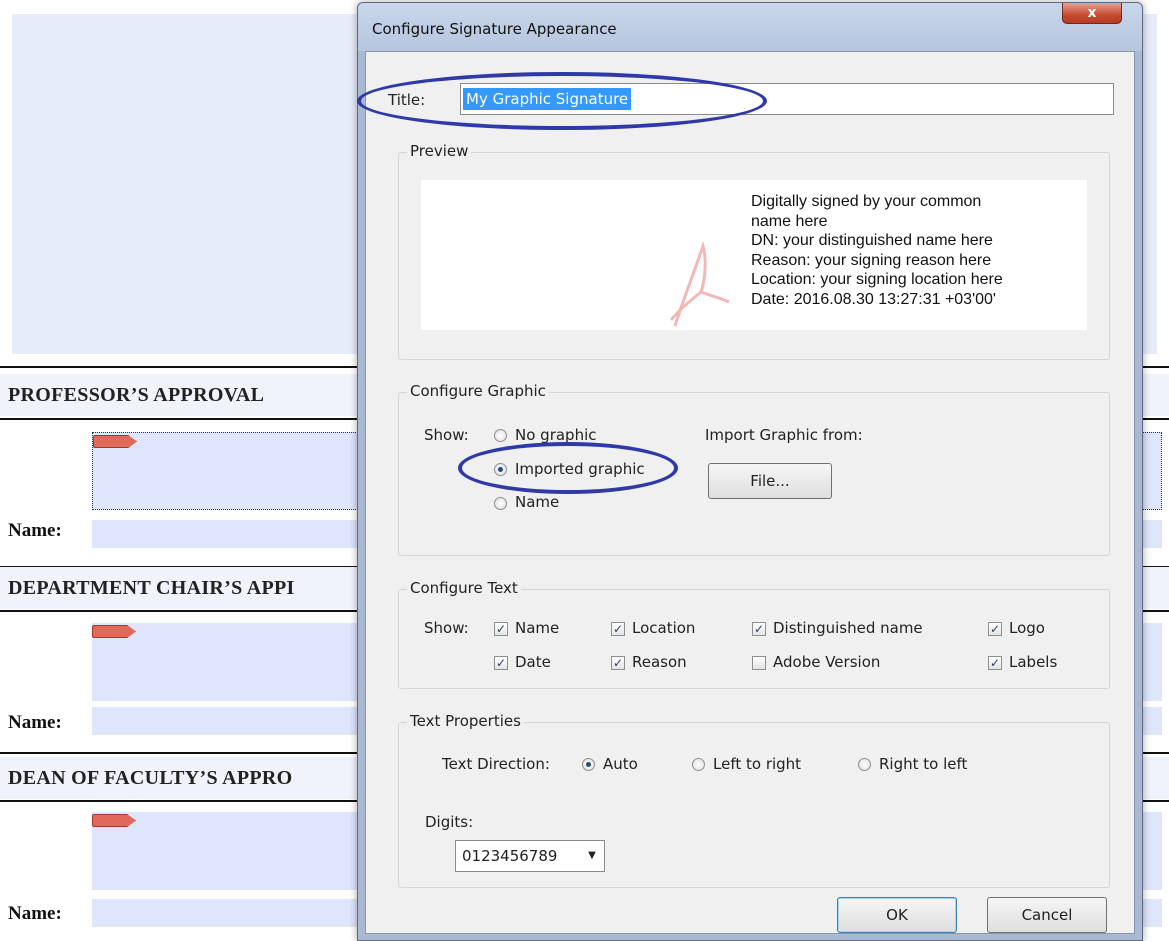 Image resolution: width=1169 pixels, height=941 pixels. I want to click on text-direction-label: Text Direction:, so click(496, 764).